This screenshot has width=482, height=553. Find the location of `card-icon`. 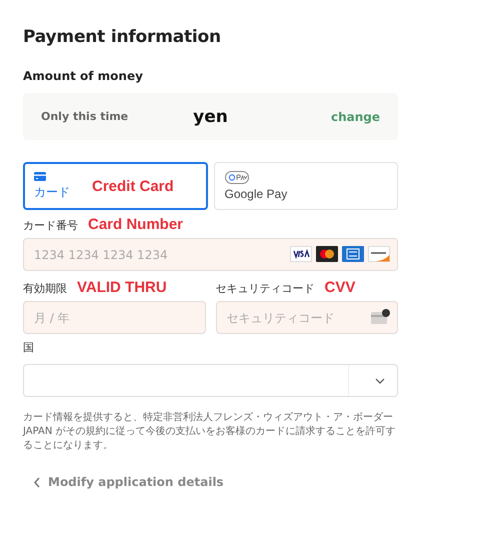

card-icon is located at coordinates (40, 176).